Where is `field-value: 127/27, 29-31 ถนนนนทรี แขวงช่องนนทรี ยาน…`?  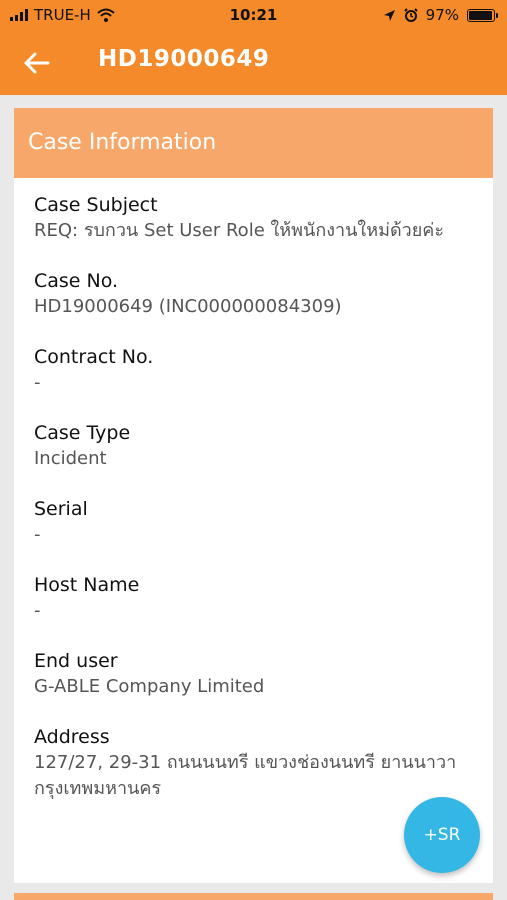 field-value: 127/27, 29-31 ถนนนนทรี แขวงช่องนนทรี ยาน… is located at coordinates (245, 775).